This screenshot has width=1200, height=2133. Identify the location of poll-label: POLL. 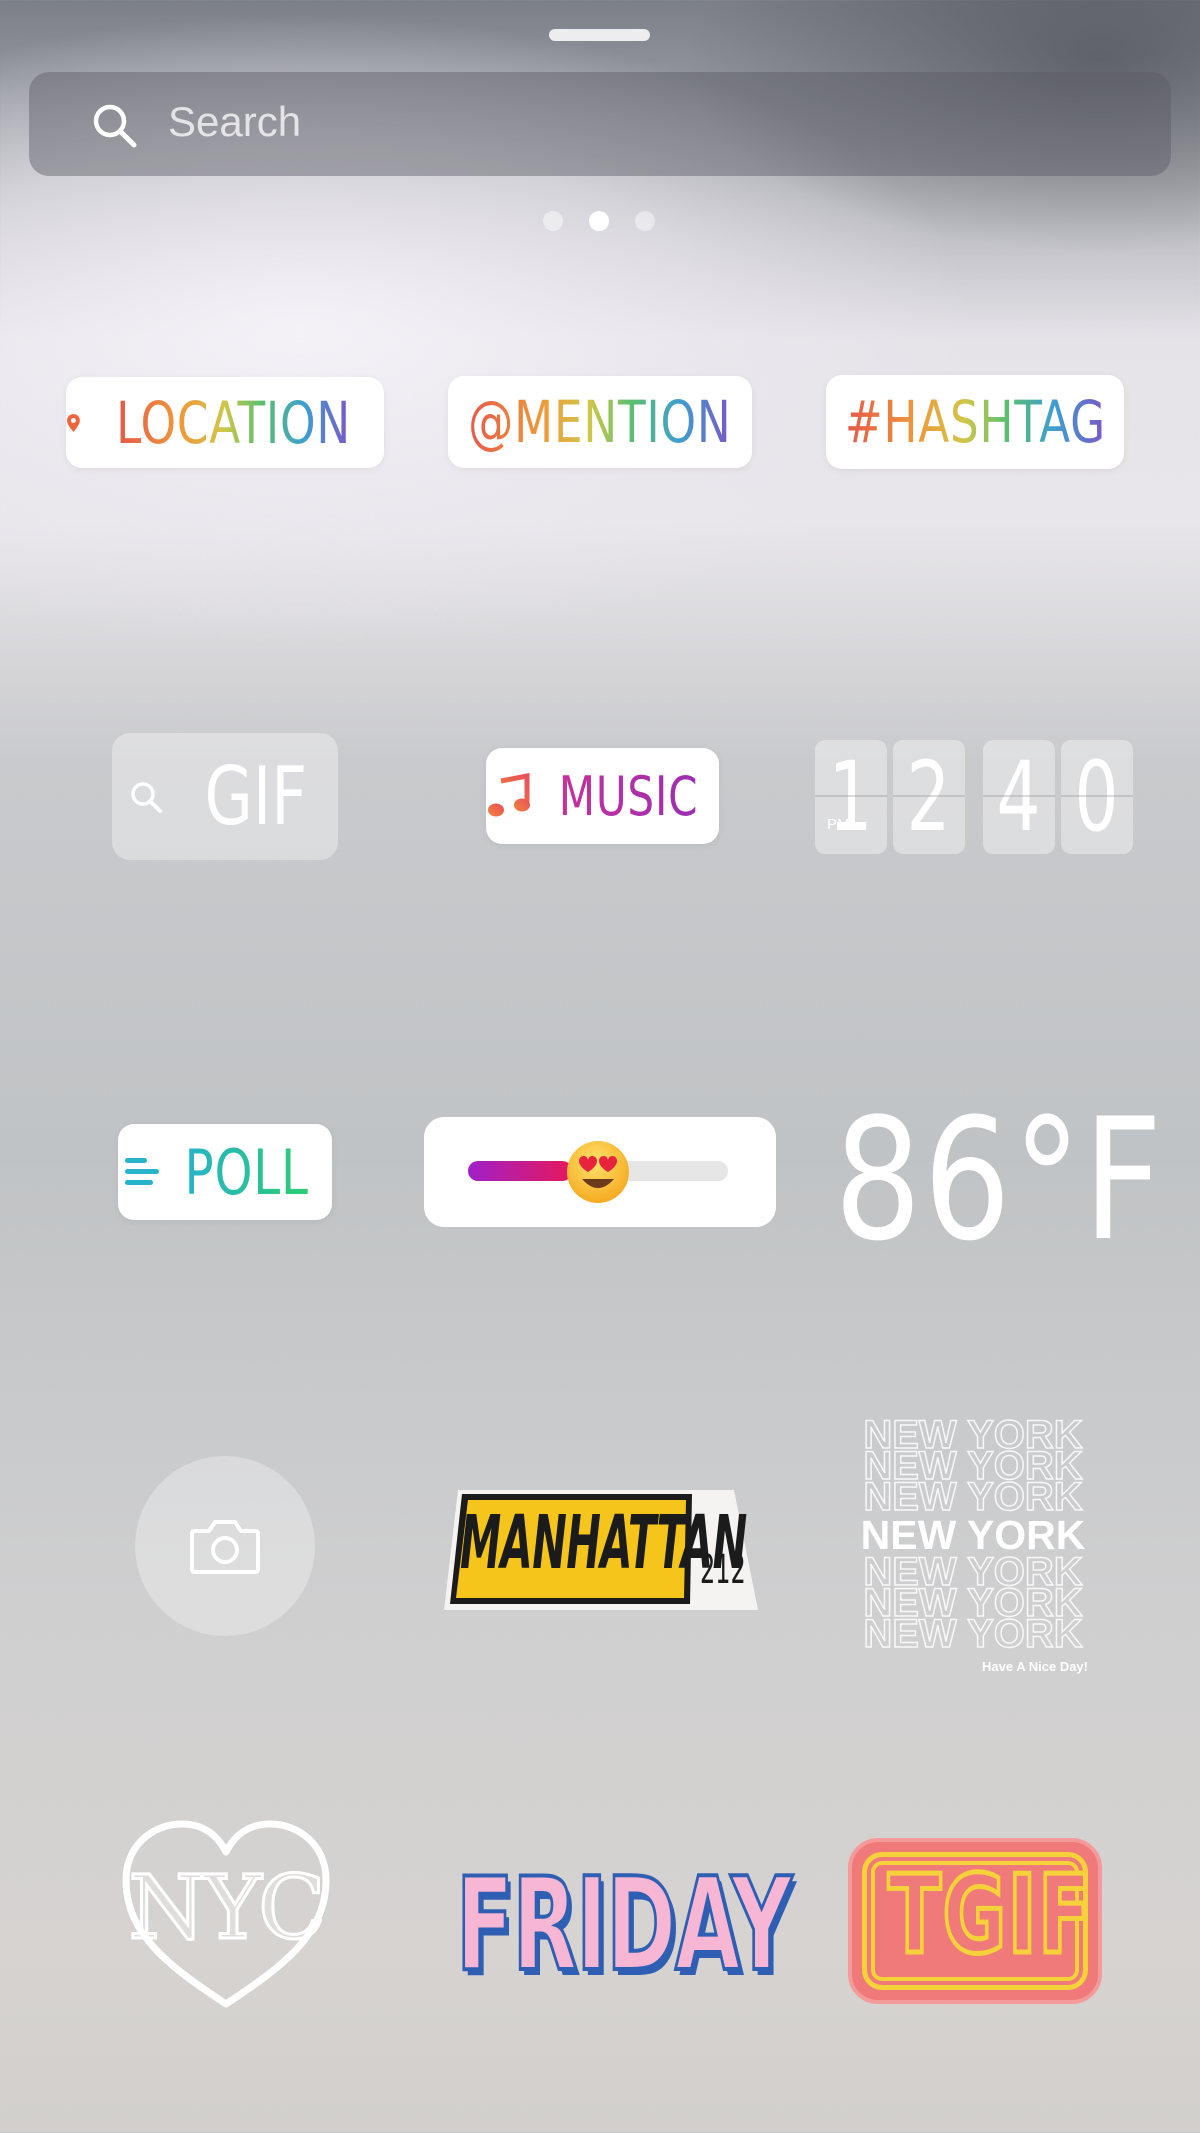
(247, 1172).